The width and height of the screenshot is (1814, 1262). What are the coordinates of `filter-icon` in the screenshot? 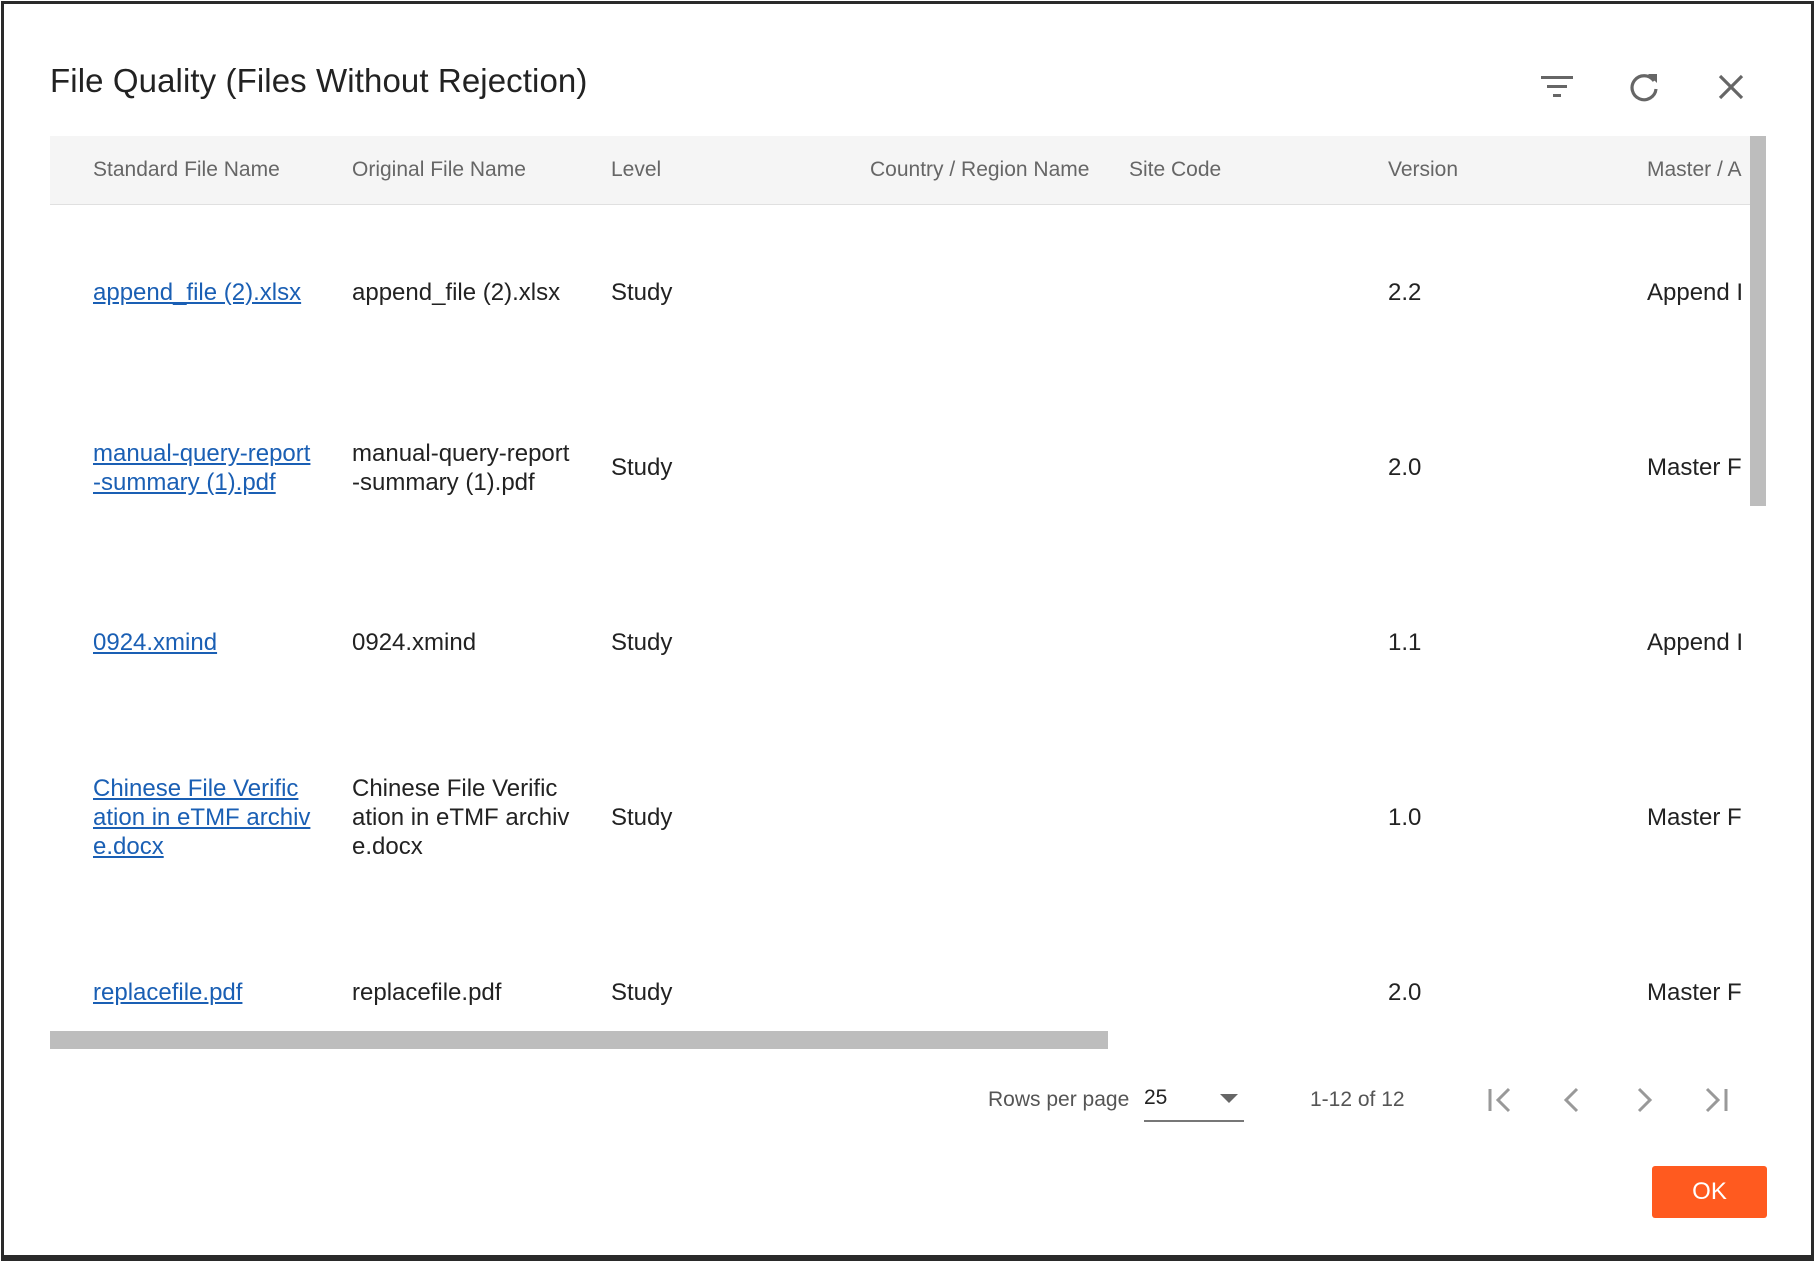 It's located at (1557, 87).